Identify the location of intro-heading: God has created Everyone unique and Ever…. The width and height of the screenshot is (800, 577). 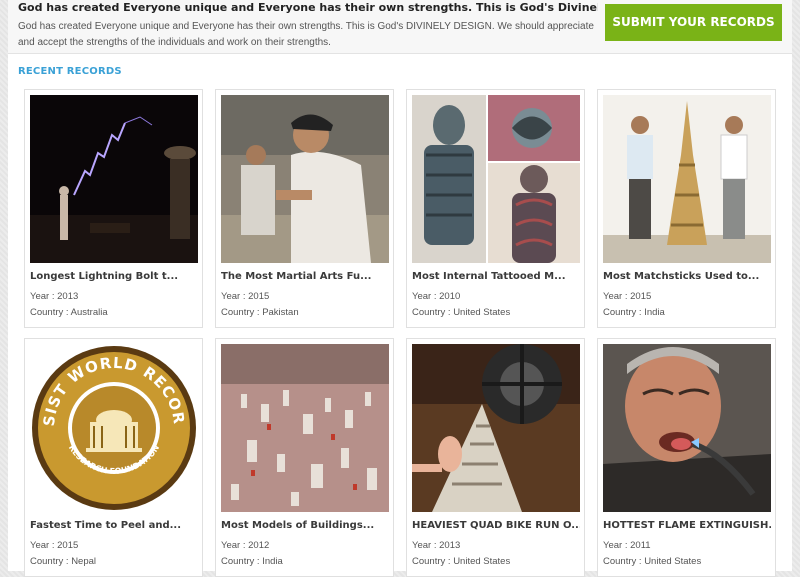
(308, 7).